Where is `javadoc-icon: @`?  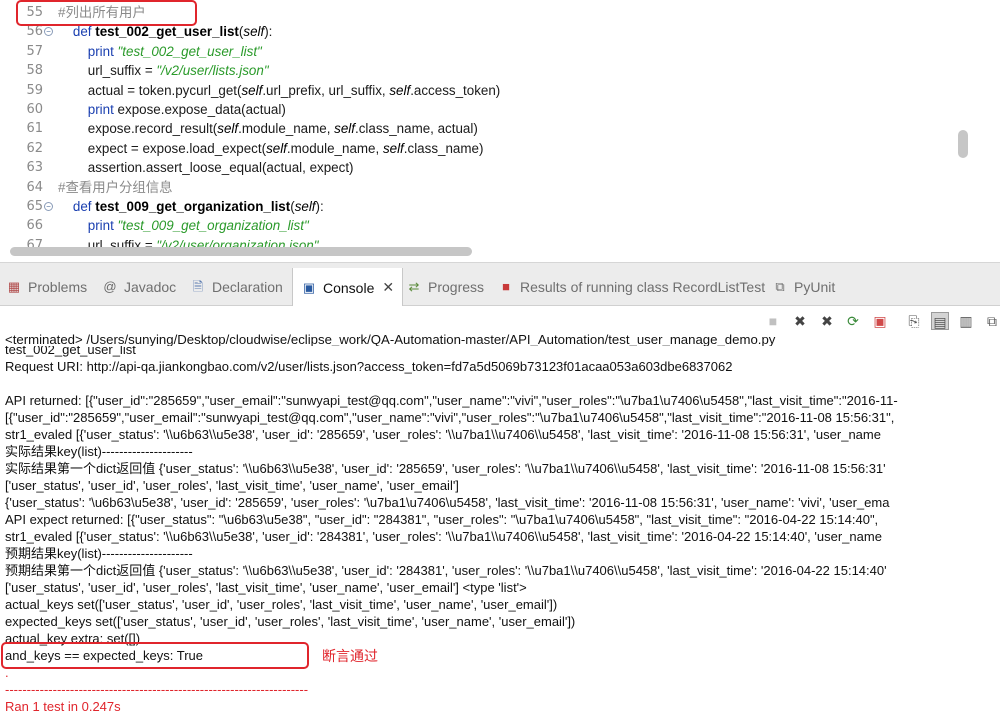
javadoc-icon: @ is located at coordinates (110, 286).